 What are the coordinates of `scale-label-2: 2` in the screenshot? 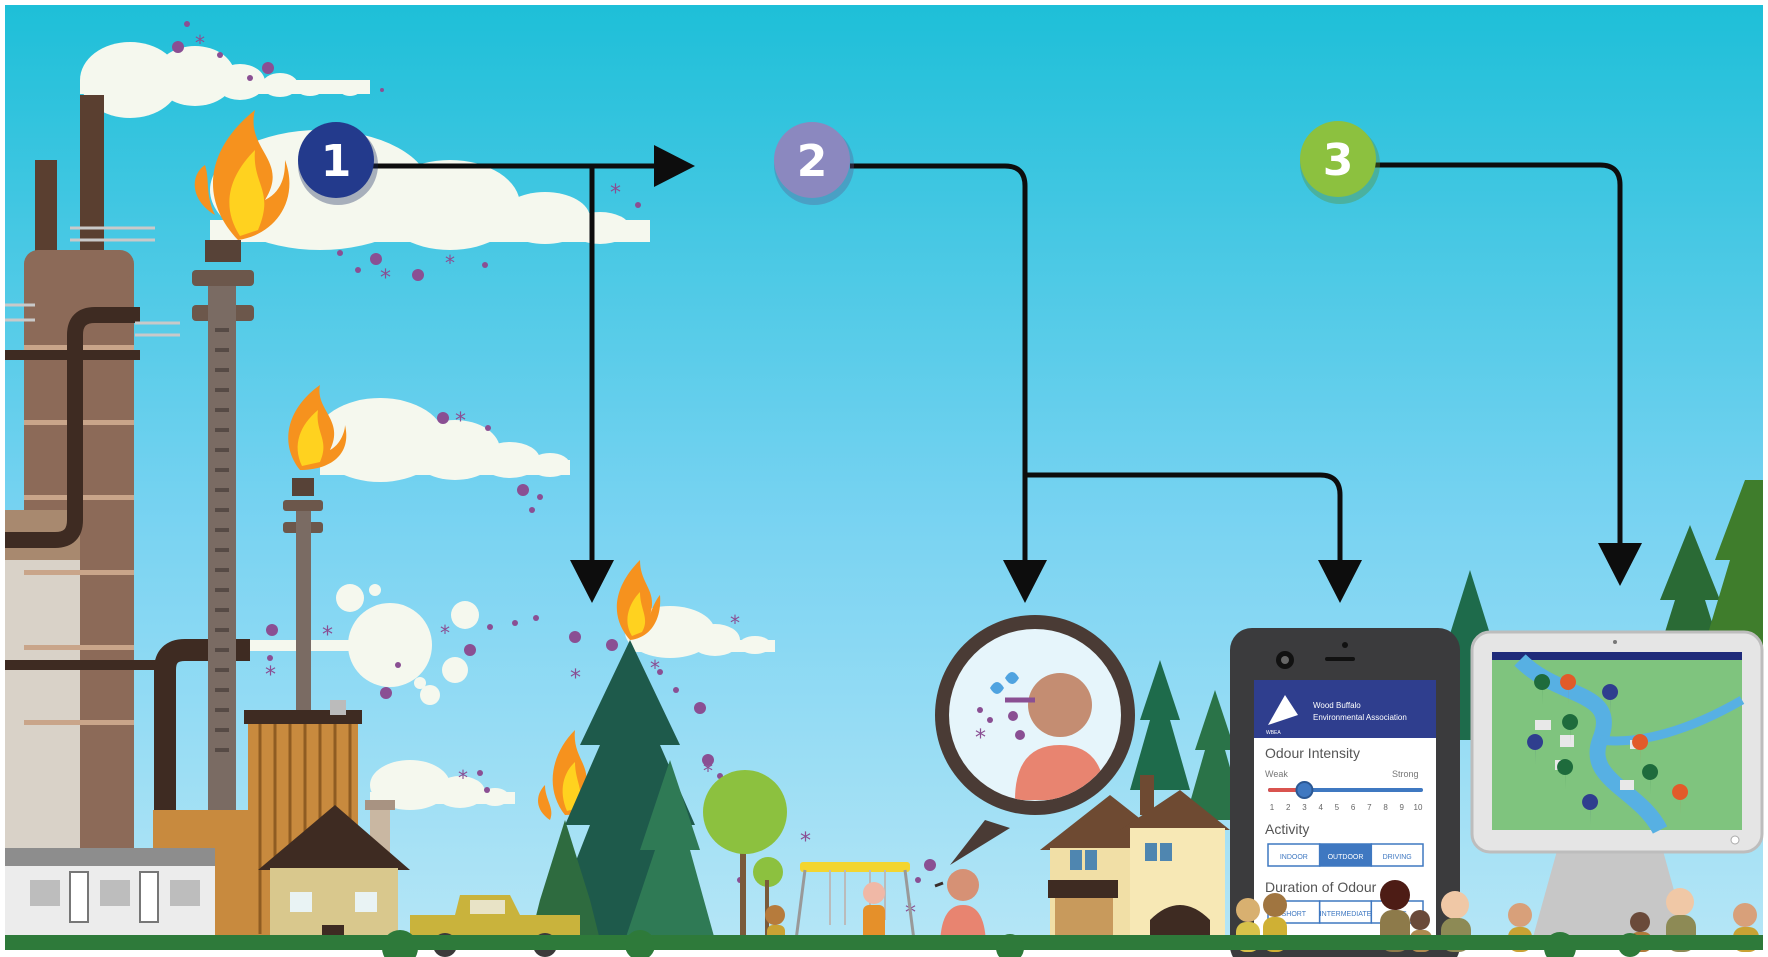 It's located at (1288, 807).